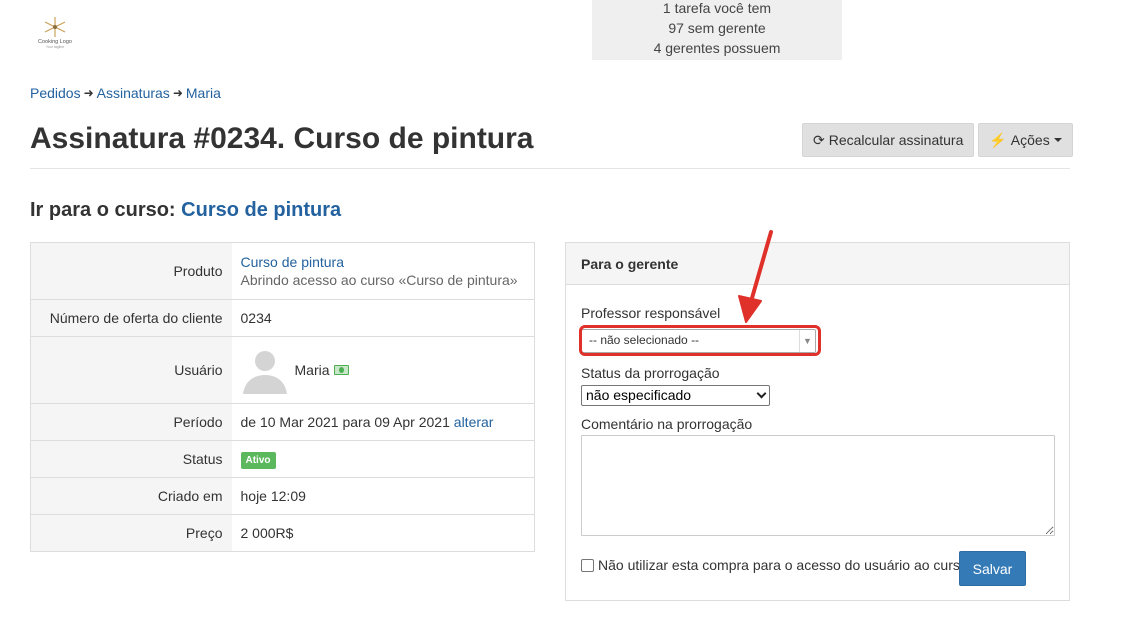 The image size is (1123, 617). Describe the element at coordinates (131, 496) in the screenshot. I see `created-label: Criado em` at that location.